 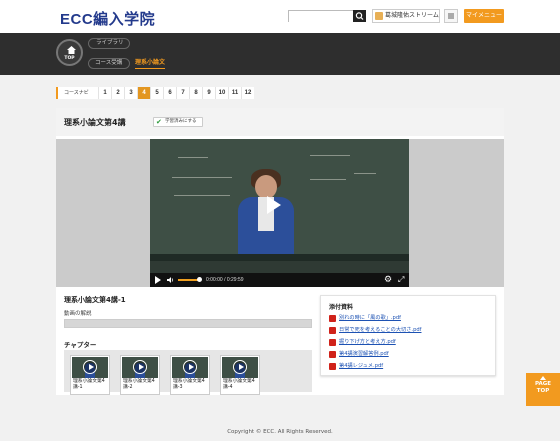 I want to click on home-icon, so click(x=71, y=50).